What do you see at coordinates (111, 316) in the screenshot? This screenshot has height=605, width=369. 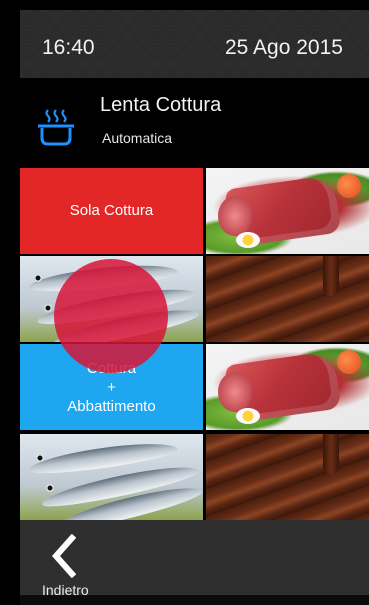 I see `touch-highlight` at bounding box center [111, 316].